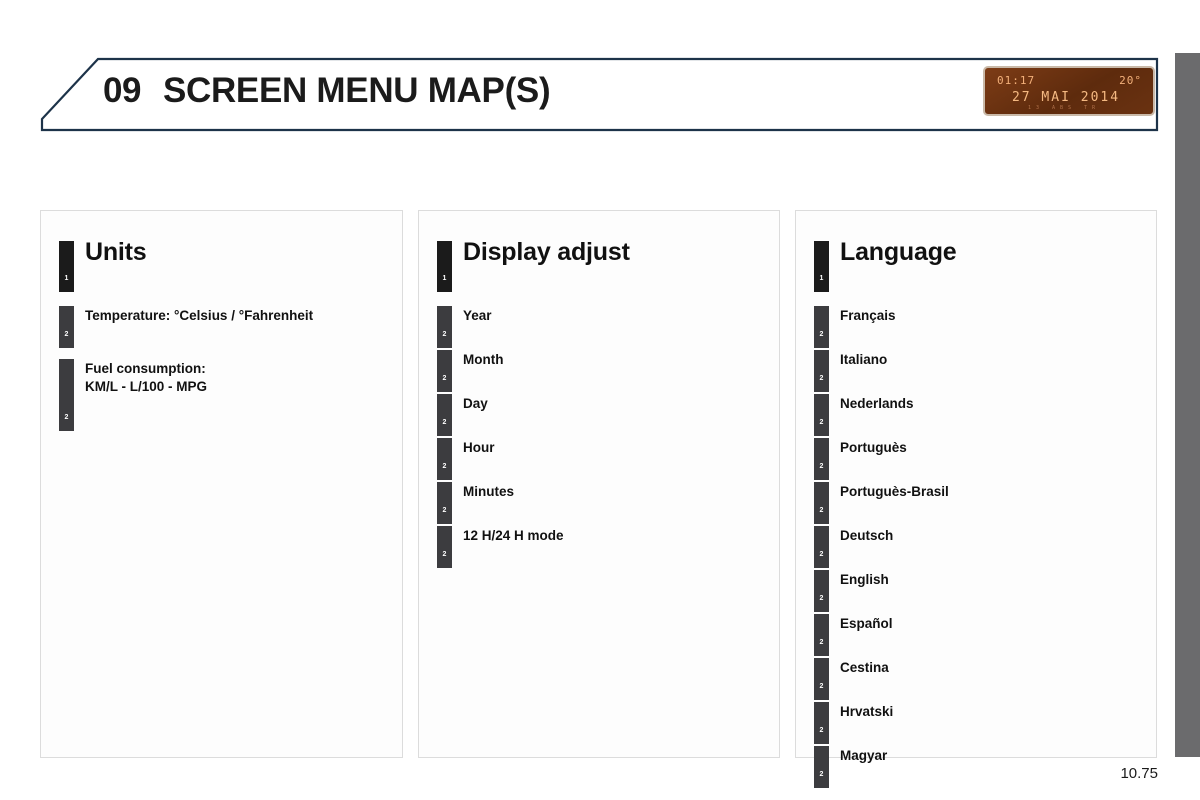  I want to click on menu-item-label: Hrvatski, so click(867, 711).